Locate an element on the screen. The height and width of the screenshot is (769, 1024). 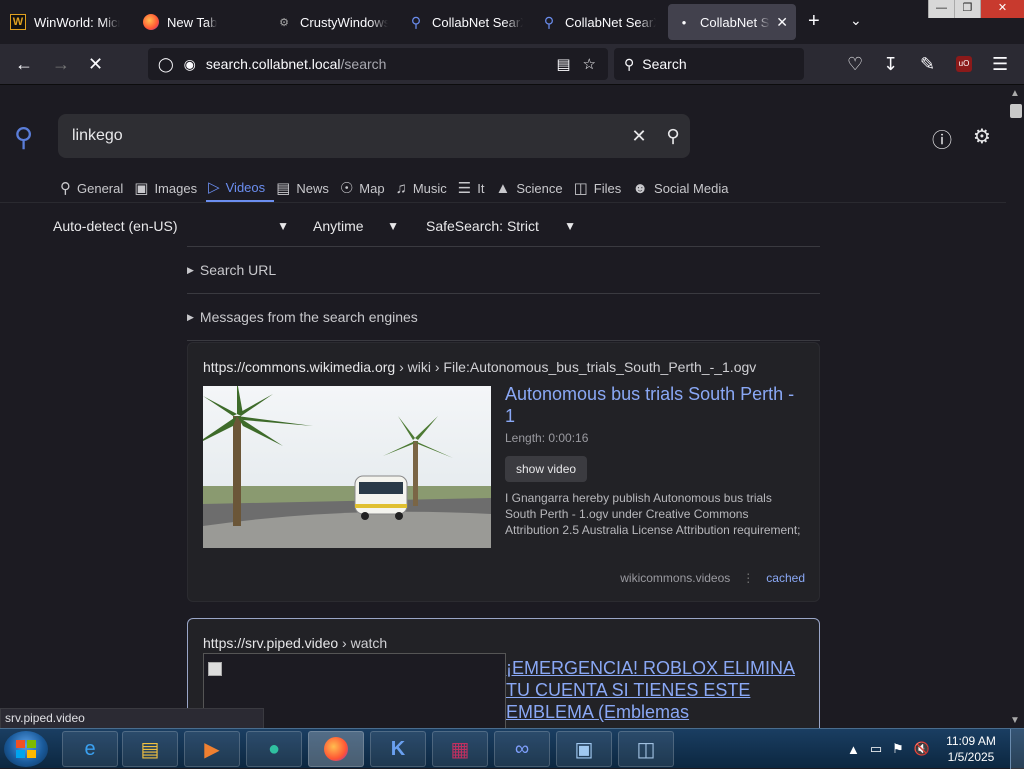
start-button is located at coordinates (26, 749).